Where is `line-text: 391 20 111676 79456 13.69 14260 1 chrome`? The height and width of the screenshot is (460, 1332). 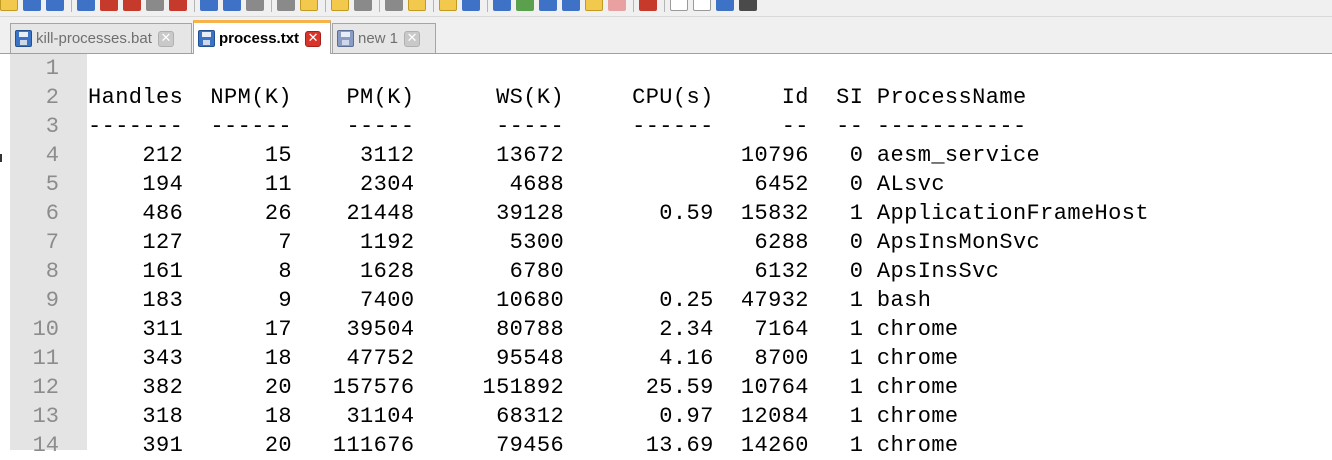 line-text: 391 20 111676 79456 13.69 14260 1 chrome is located at coordinates (523, 445).